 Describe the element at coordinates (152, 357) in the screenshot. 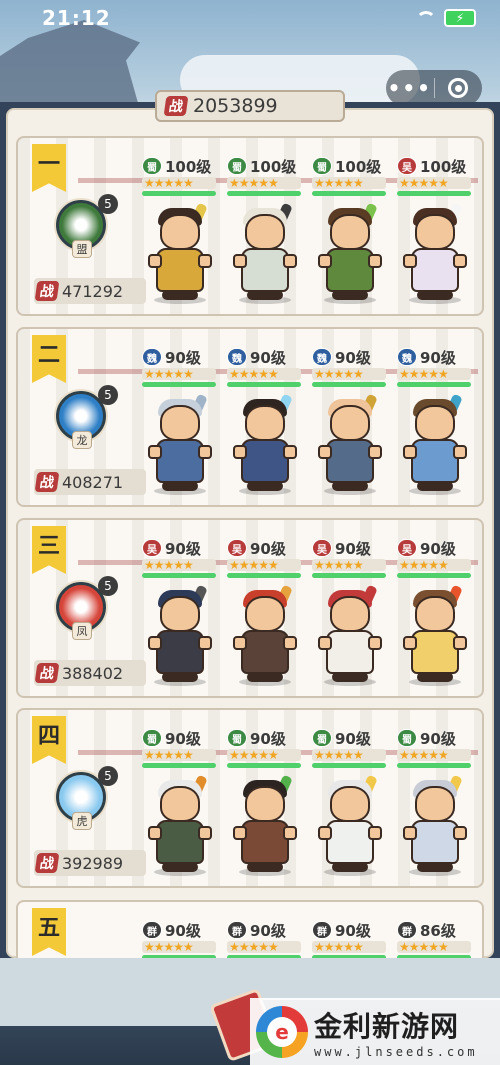

I see `faction-icon: 魏` at that location.